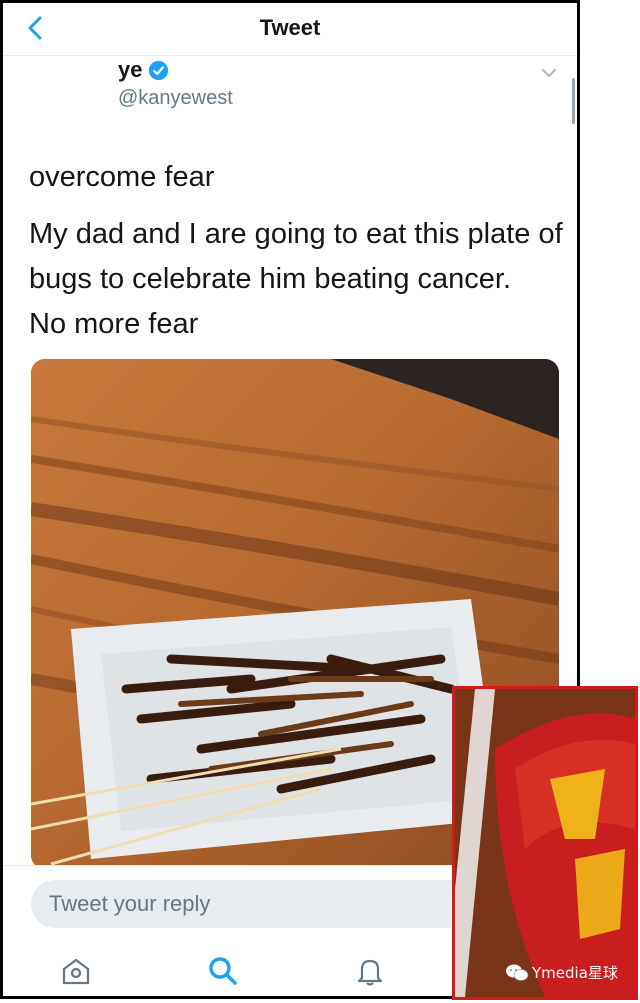 The width and height of the screenshot is (640, 1003). Describe the element at coordinates (76, 971) in the screenshot. I see `home-icon` at that location.